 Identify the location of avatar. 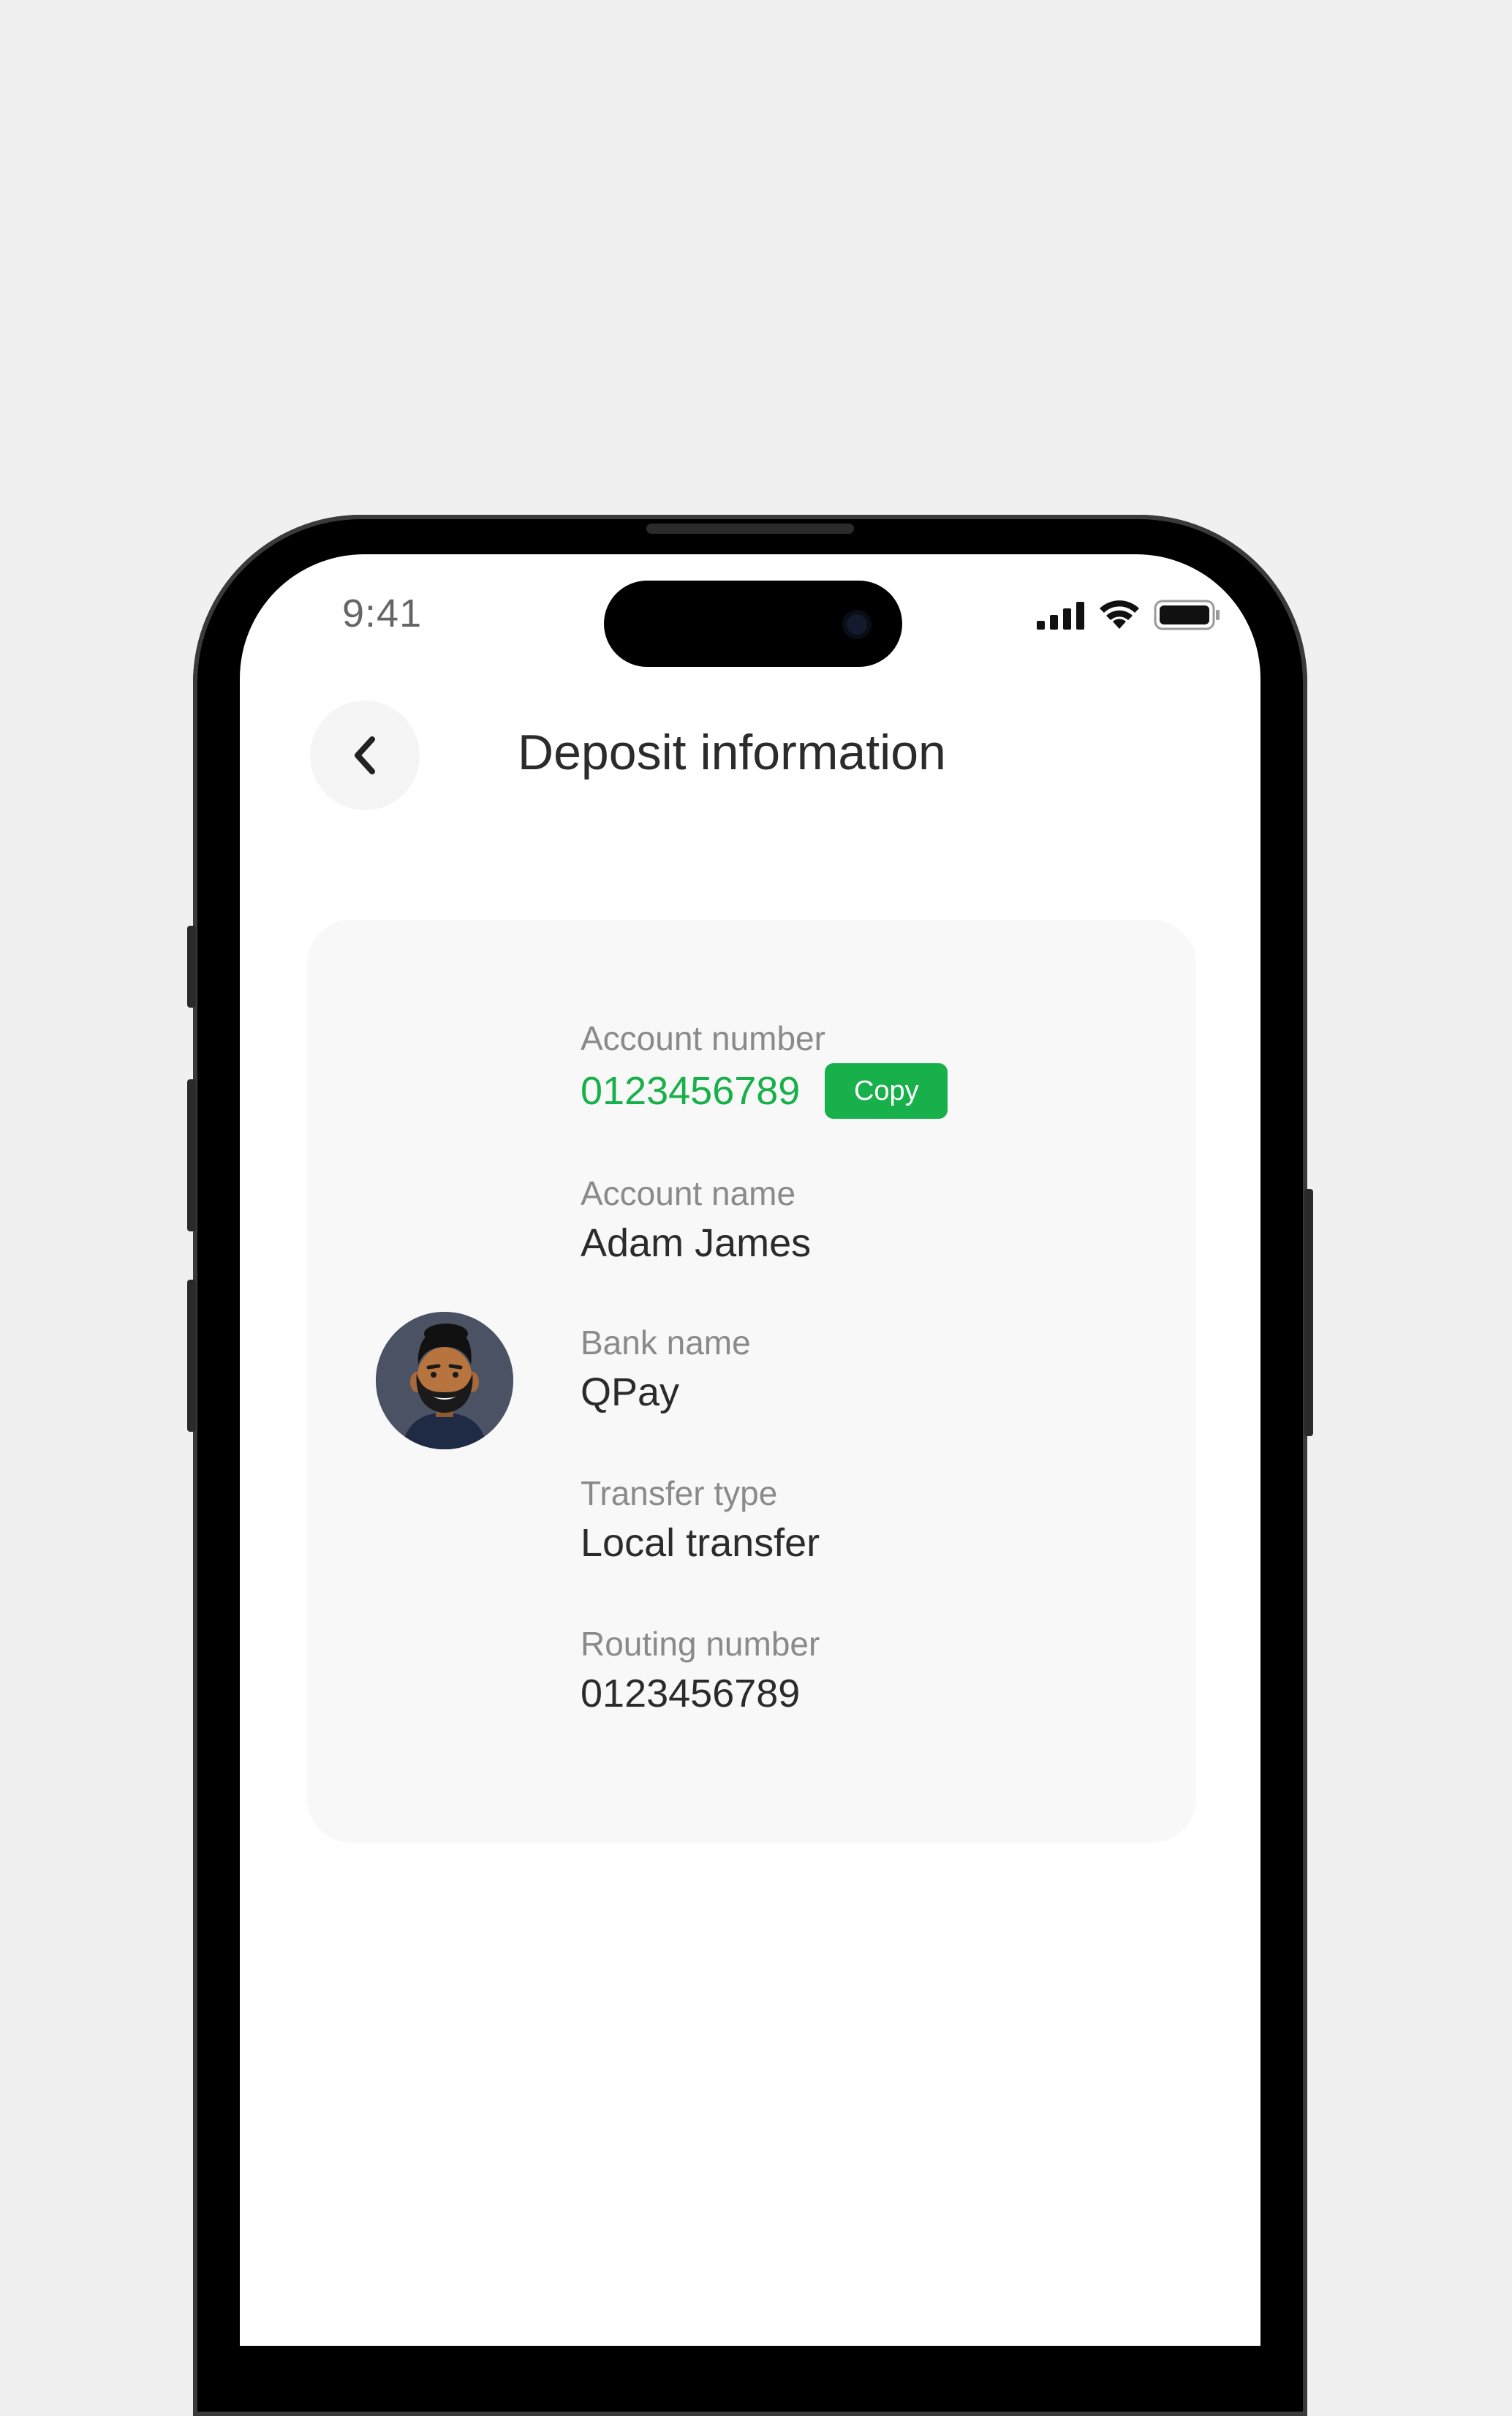
(444, 1380).